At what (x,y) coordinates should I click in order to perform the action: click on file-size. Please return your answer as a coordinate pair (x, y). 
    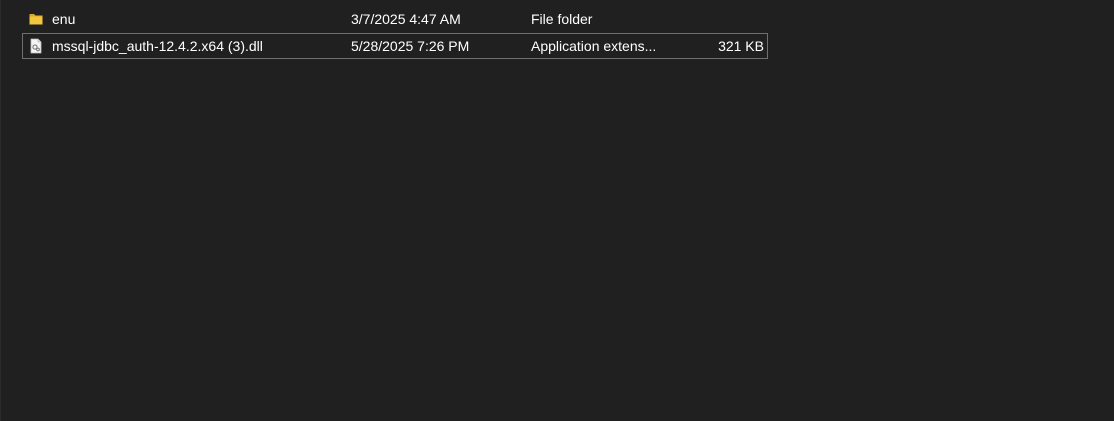
    Looking at the image, I should click on (723, 19).